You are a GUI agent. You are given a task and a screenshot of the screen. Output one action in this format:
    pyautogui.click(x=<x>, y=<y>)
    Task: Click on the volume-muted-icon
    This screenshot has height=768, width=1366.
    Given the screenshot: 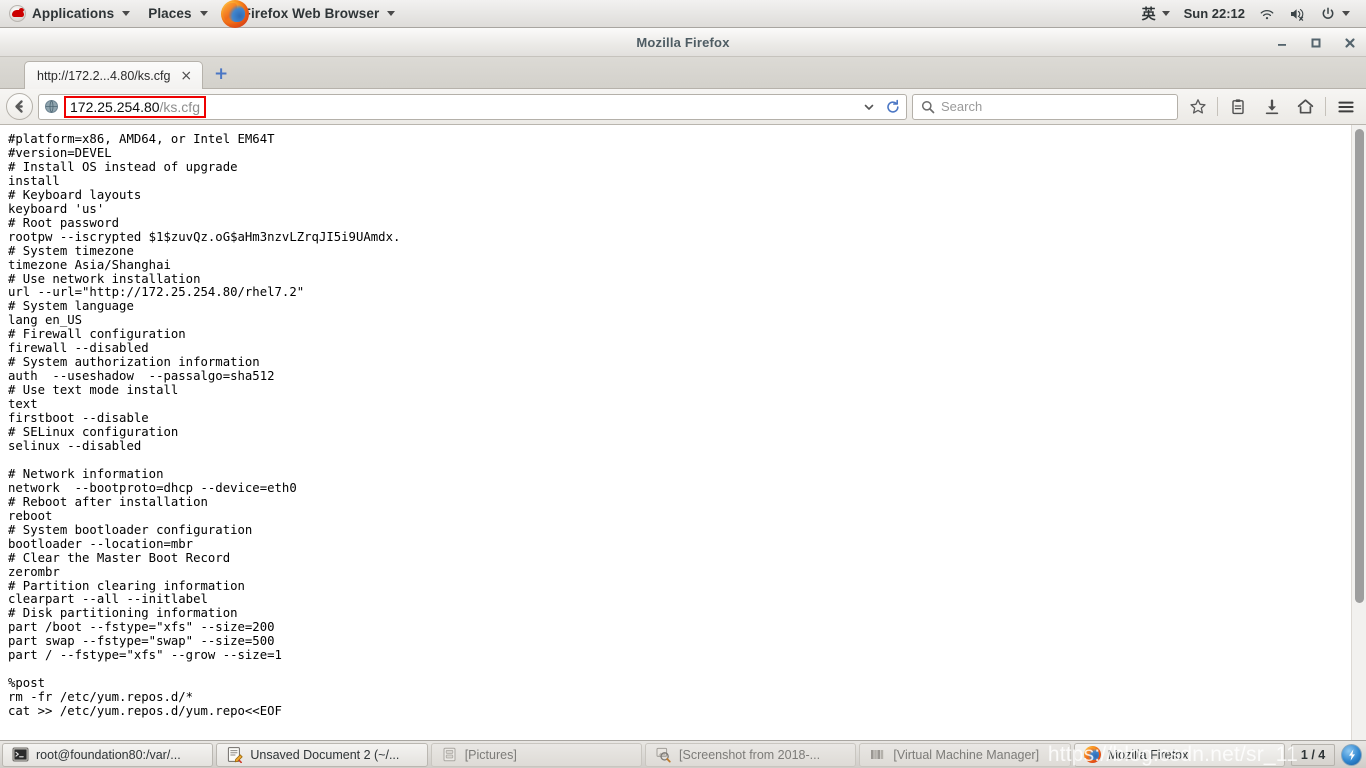 What is the action you would take?
    pyautogui.click(x=1297, y=14)
    